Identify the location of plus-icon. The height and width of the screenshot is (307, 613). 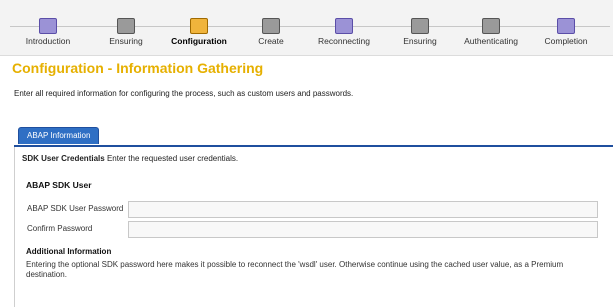
(271, 26).